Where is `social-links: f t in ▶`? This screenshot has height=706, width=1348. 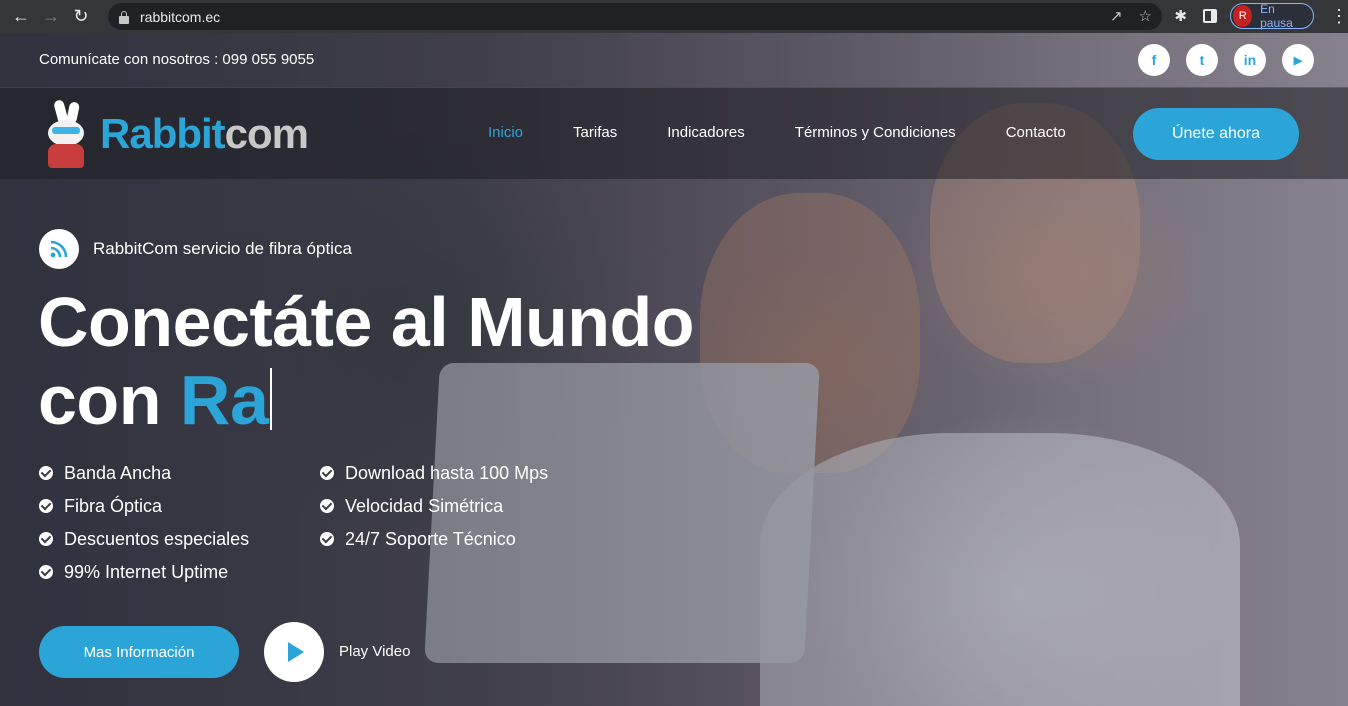 social-links: f t in ▶ is located at coordinates (1226, 60).